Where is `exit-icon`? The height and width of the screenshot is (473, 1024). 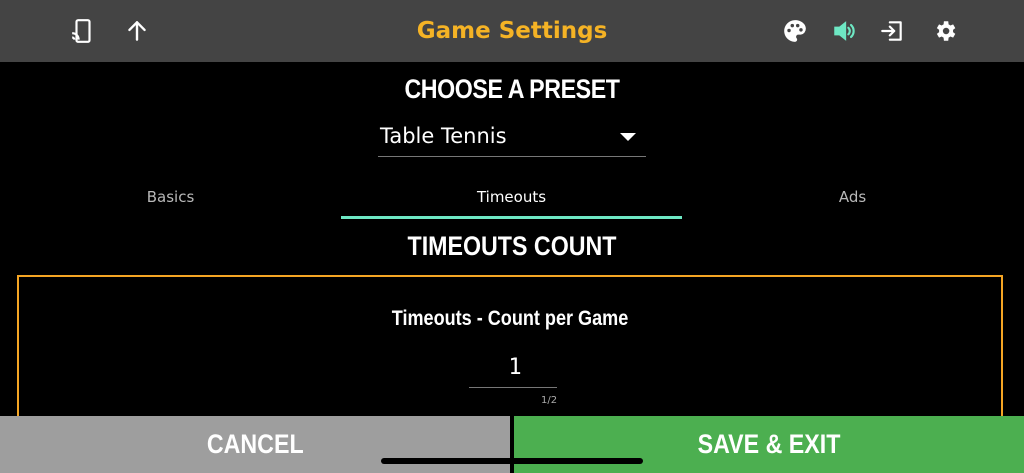
exit-icon is located at coordinates (892, 31).